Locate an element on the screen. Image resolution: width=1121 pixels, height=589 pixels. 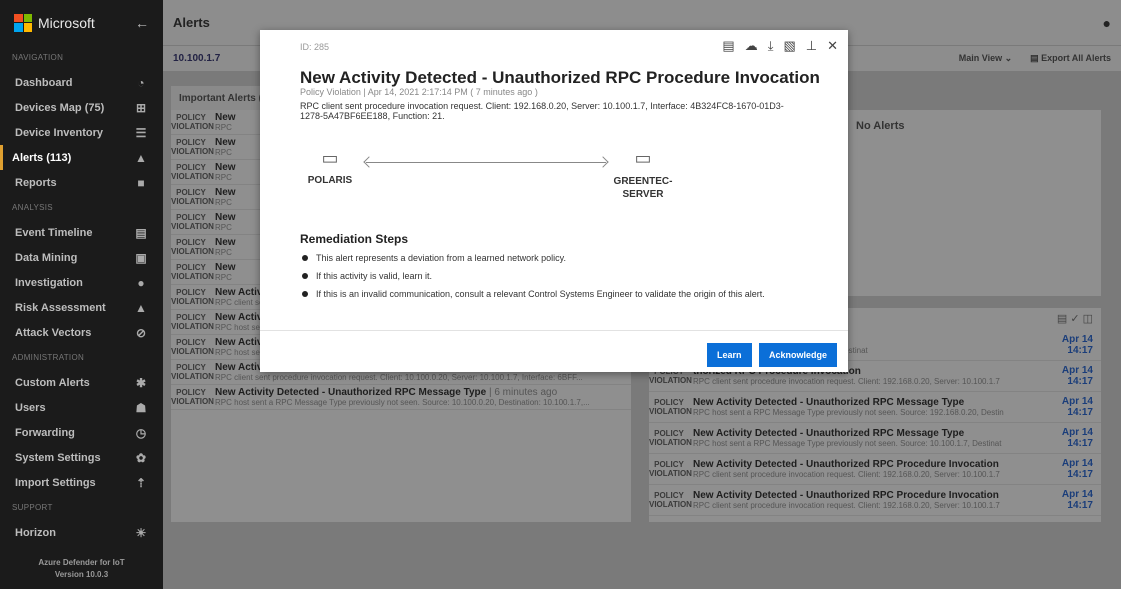
sidebar-item-horizon: Horizon ☀ is located at coordinates (81, 532).